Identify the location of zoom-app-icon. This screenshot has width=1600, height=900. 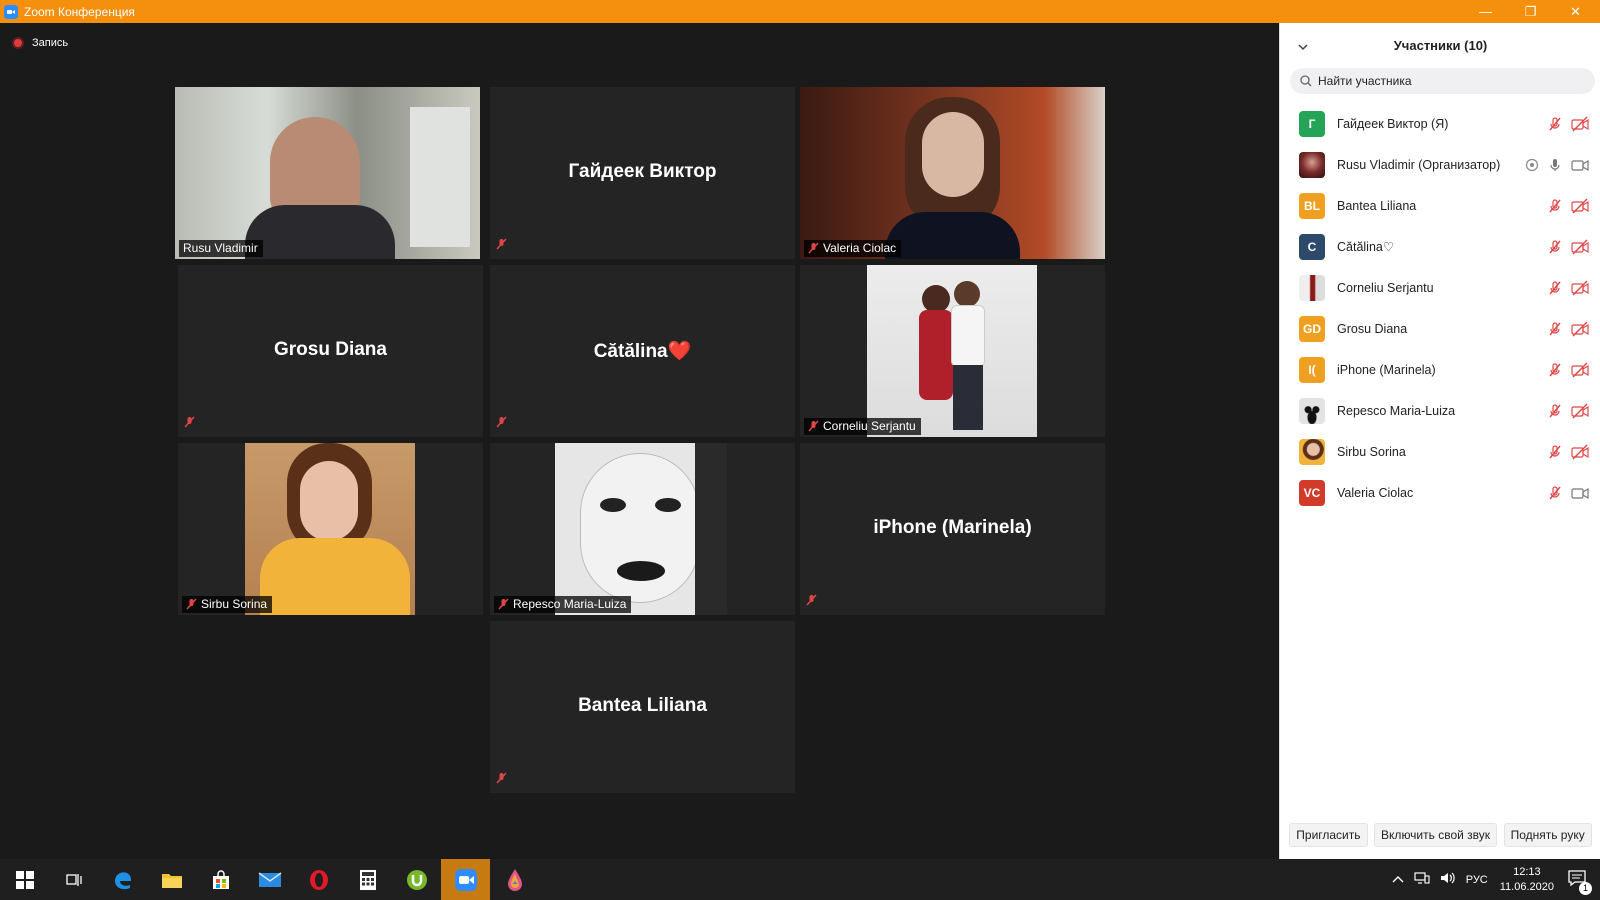
(11, 11).